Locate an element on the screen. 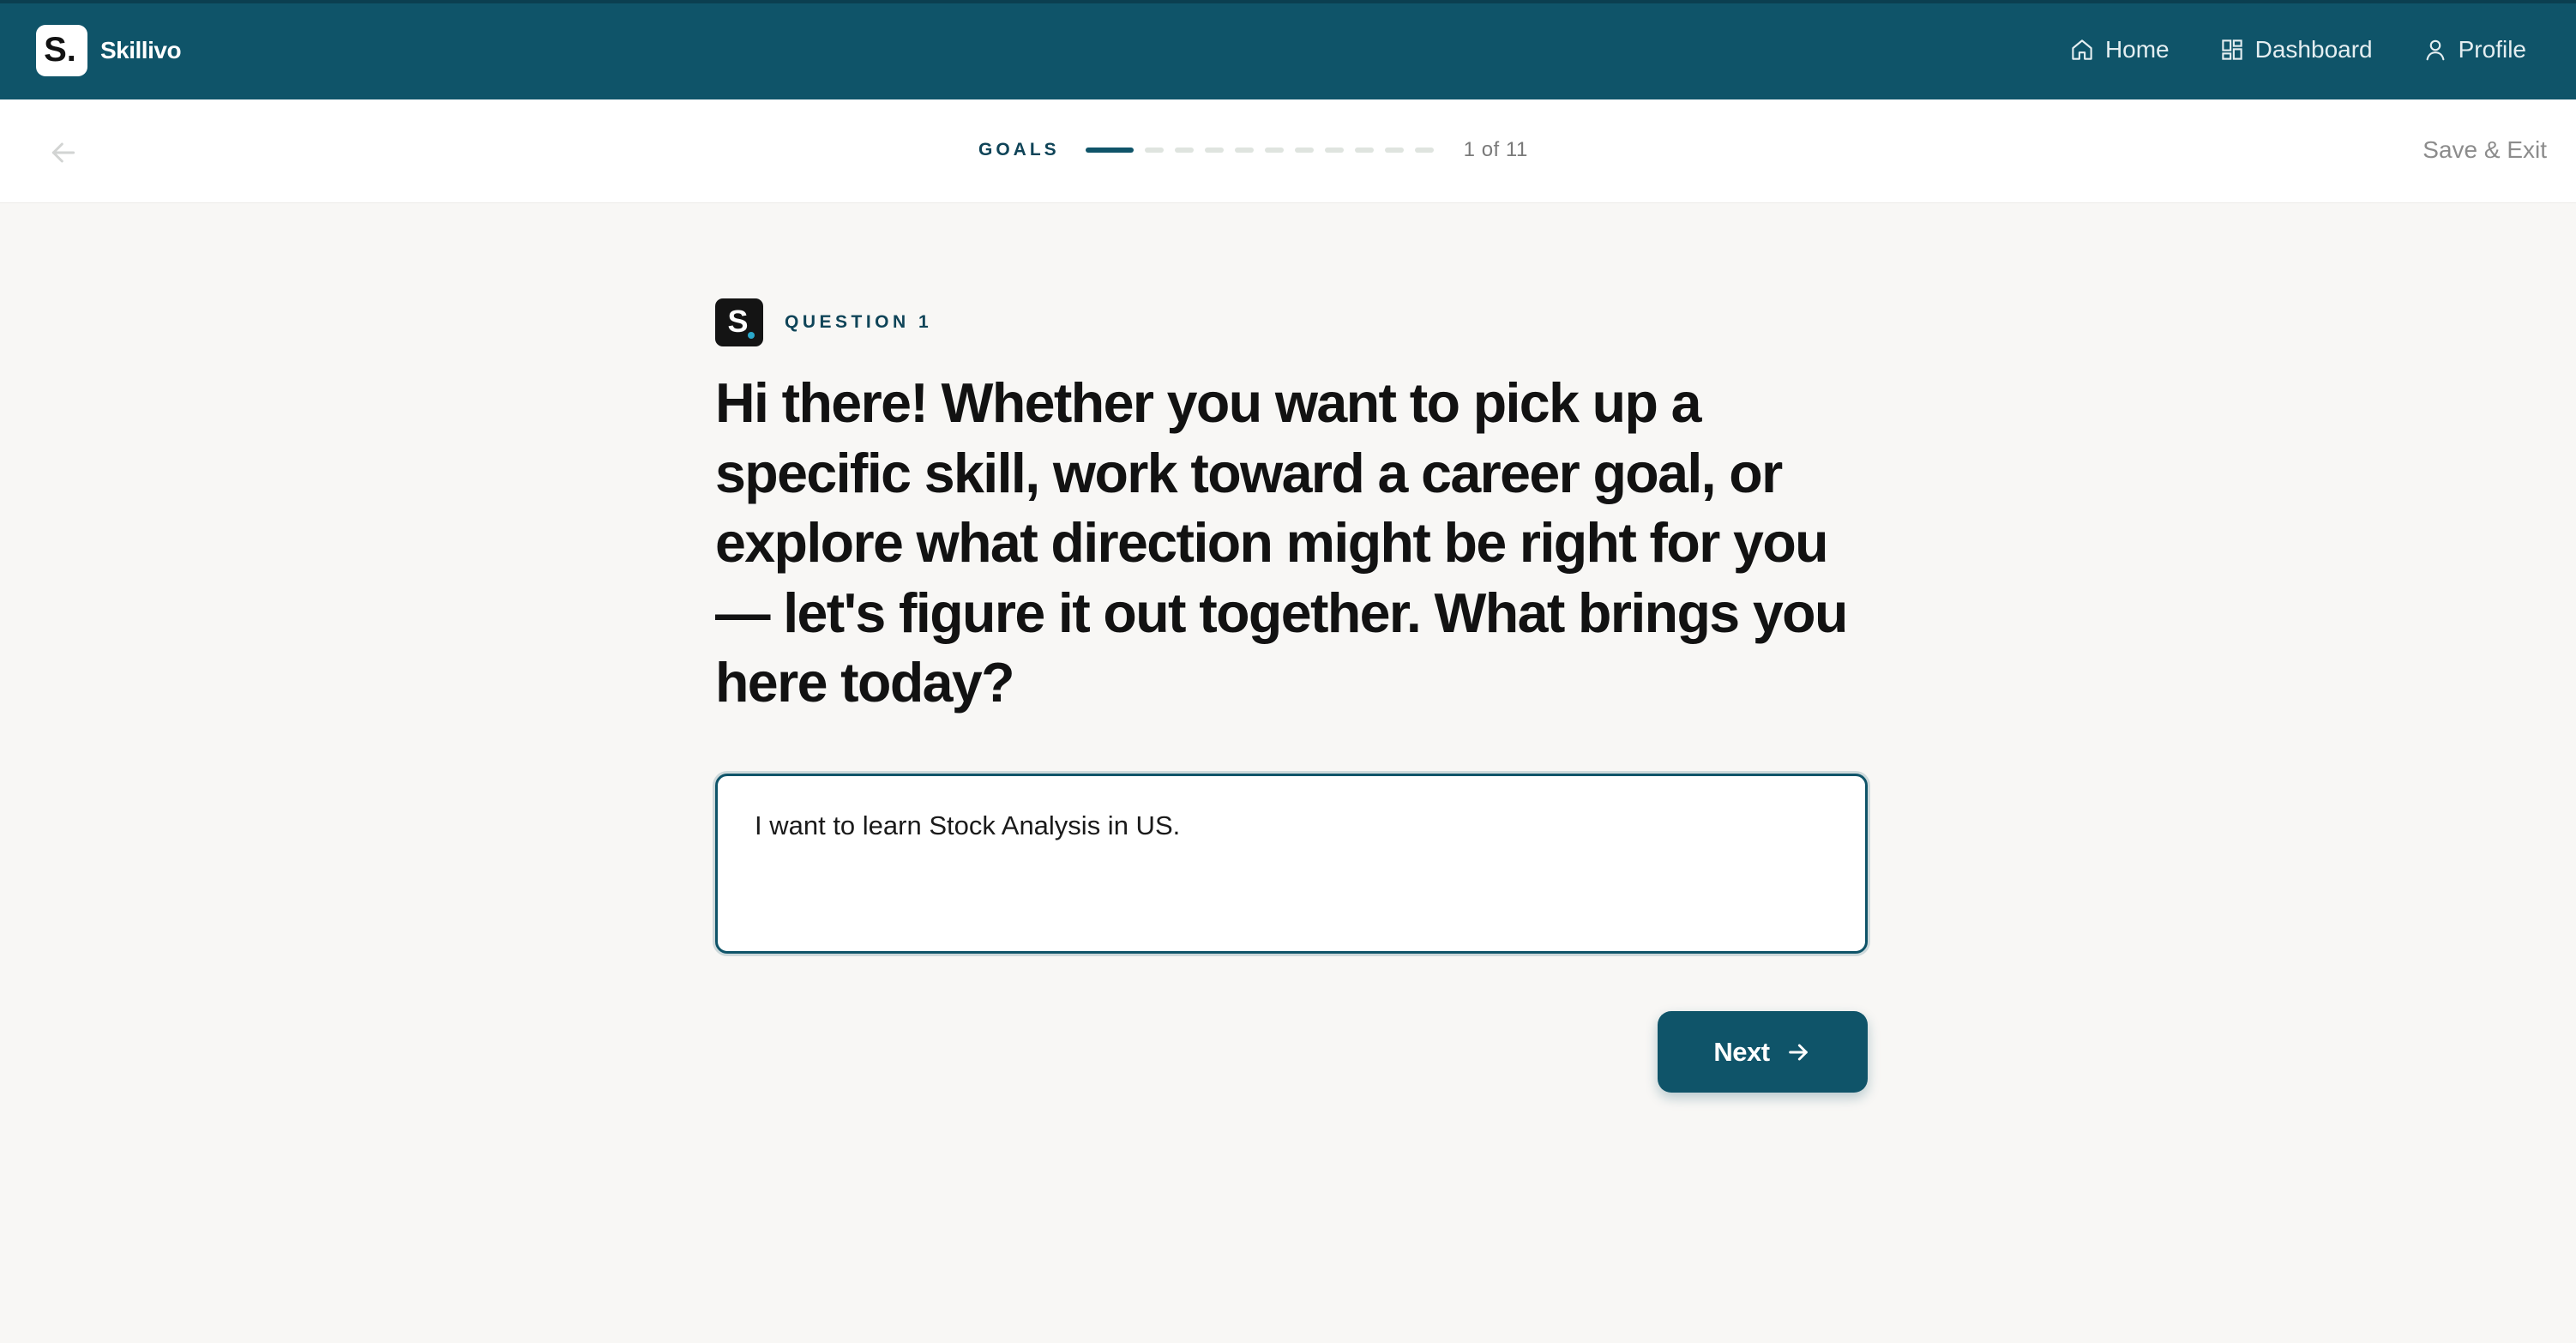 The width and height of the screenshot is (2576, 1343). back-button is located at coordinates (63, 153).